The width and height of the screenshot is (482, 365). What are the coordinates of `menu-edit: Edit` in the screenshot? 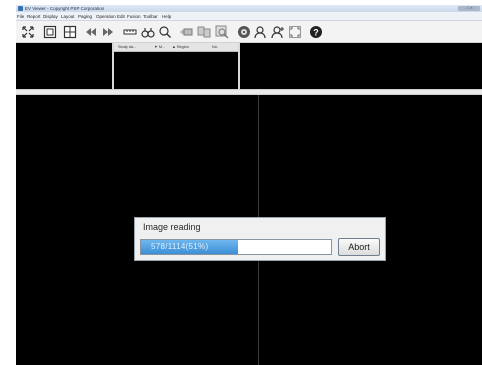 It's located at (121, 16).